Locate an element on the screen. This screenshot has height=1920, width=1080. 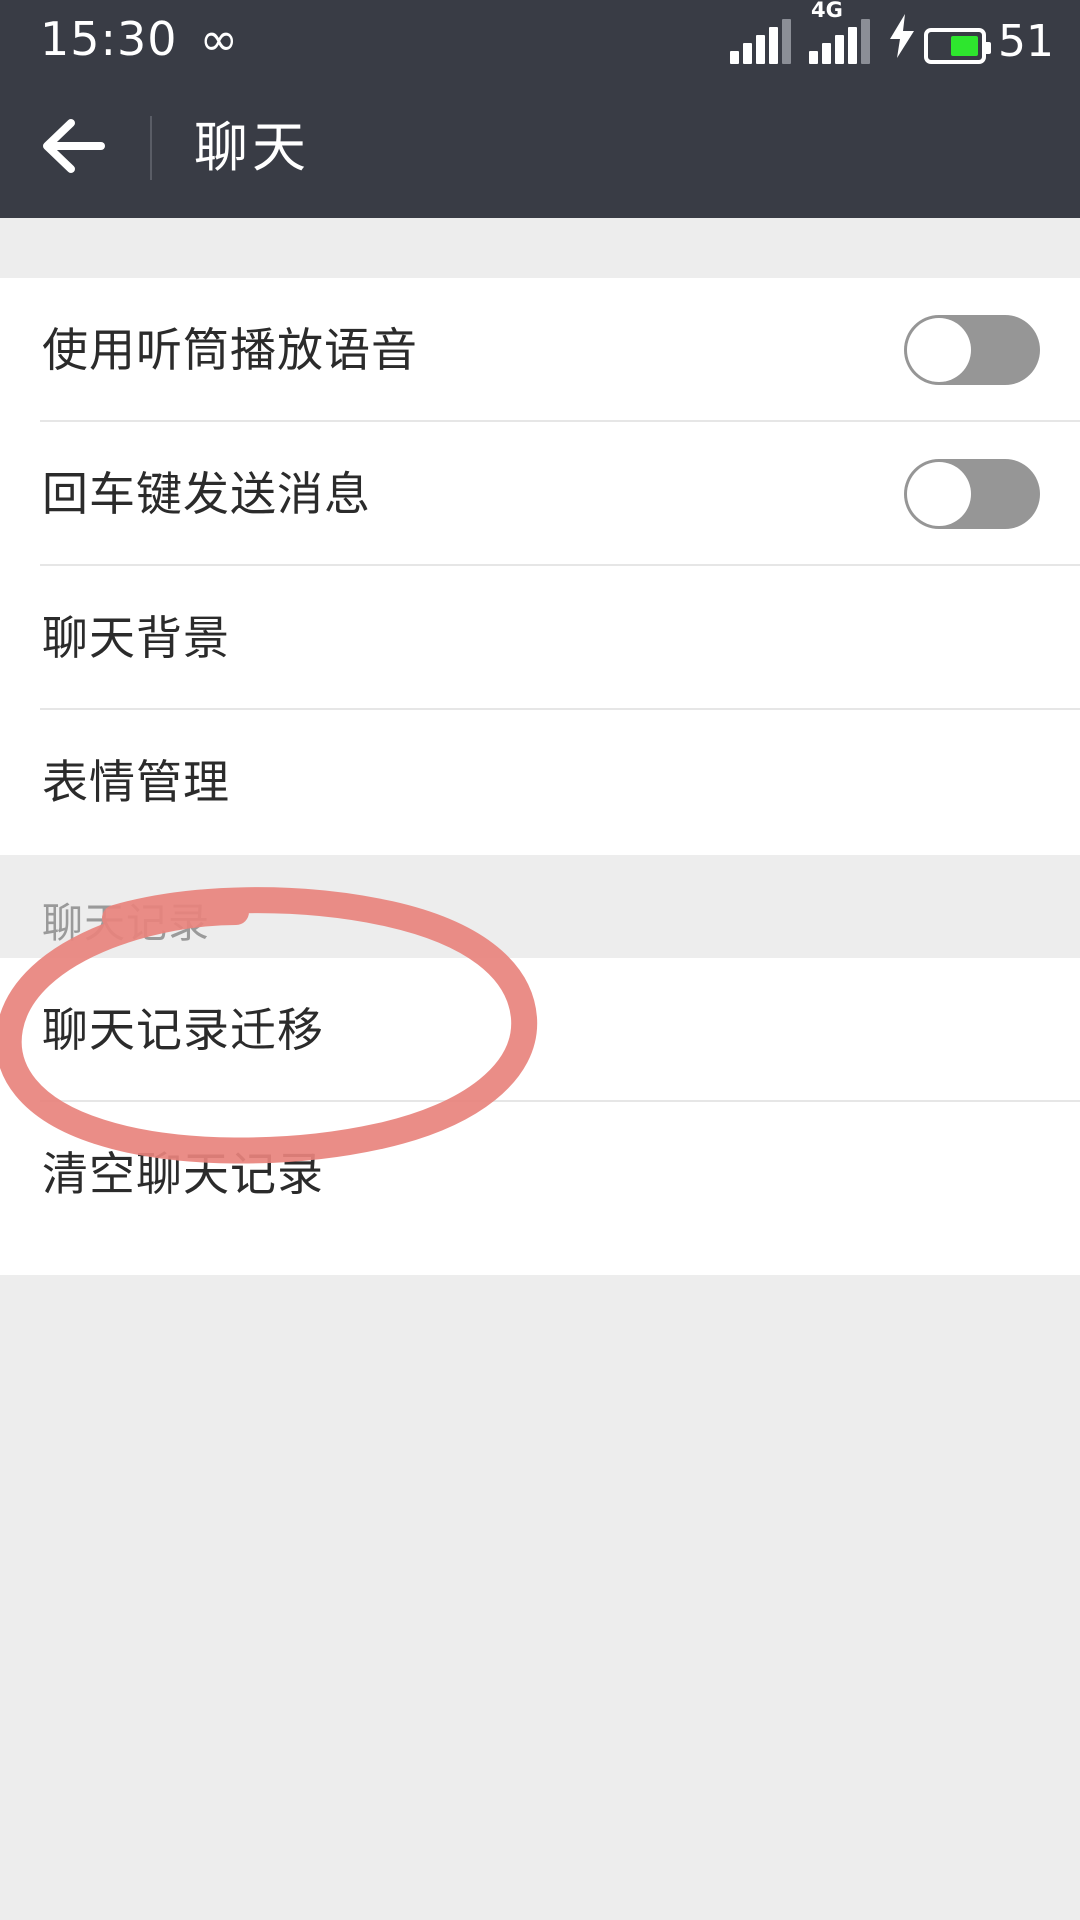
signal-strength-icon-sim2: 4G is located at coordinates (839, 32).